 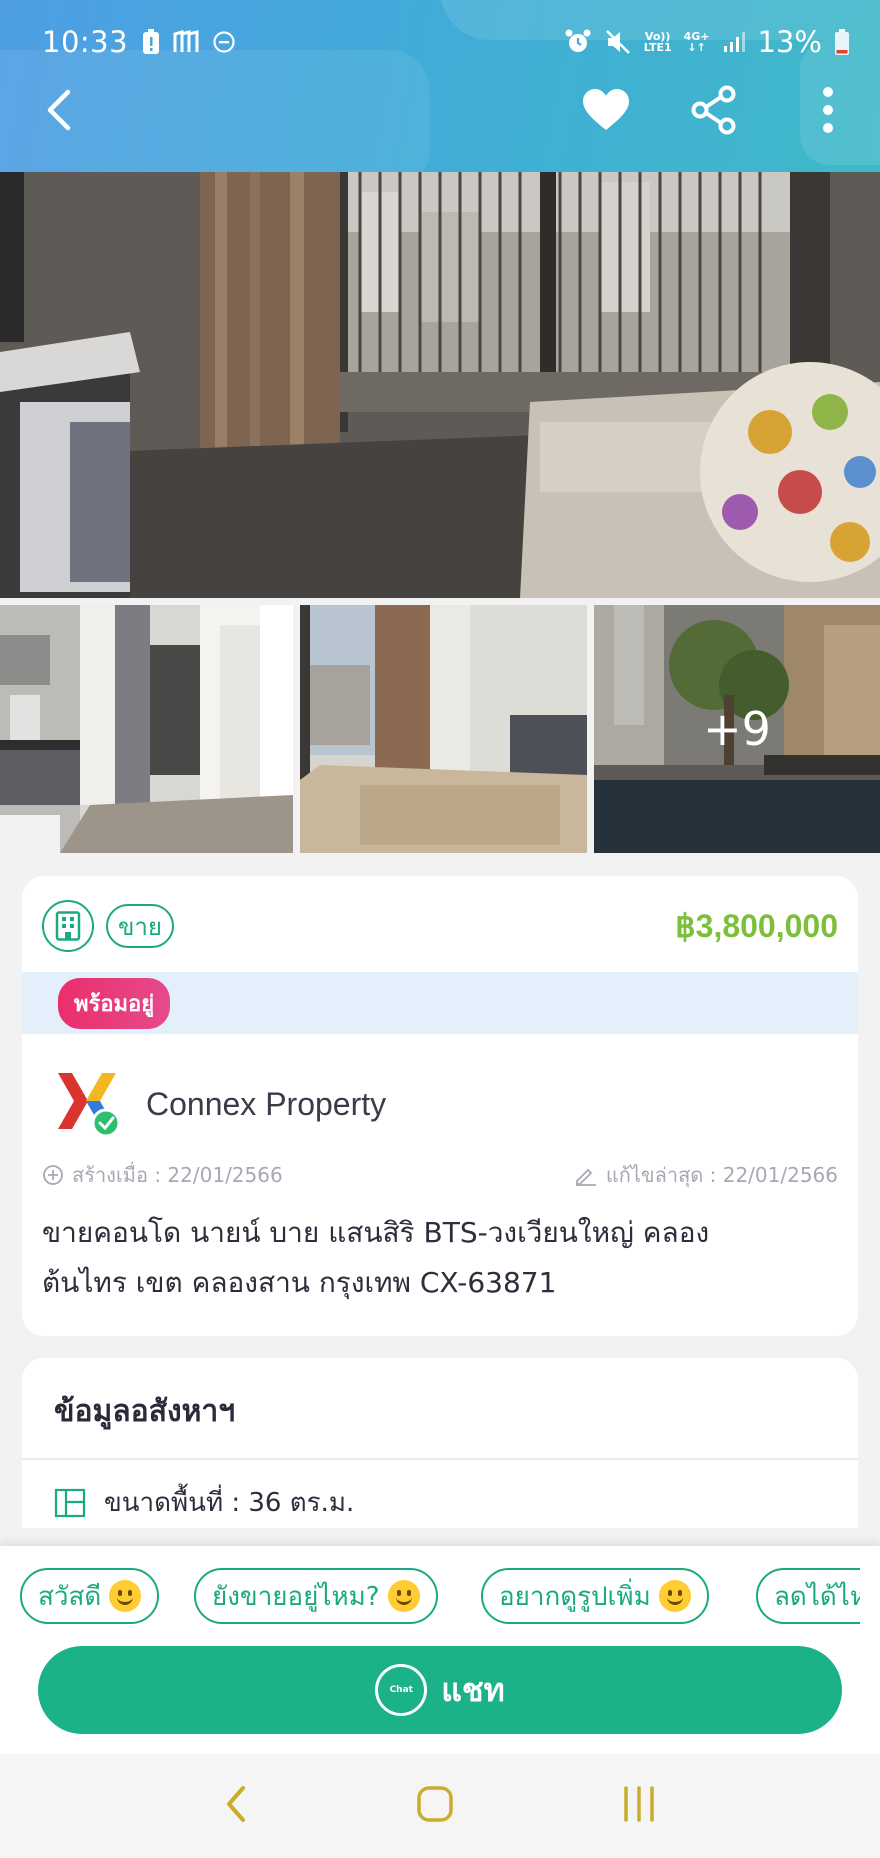 I want to click on connex-logo, so click(x=89, y=1105).